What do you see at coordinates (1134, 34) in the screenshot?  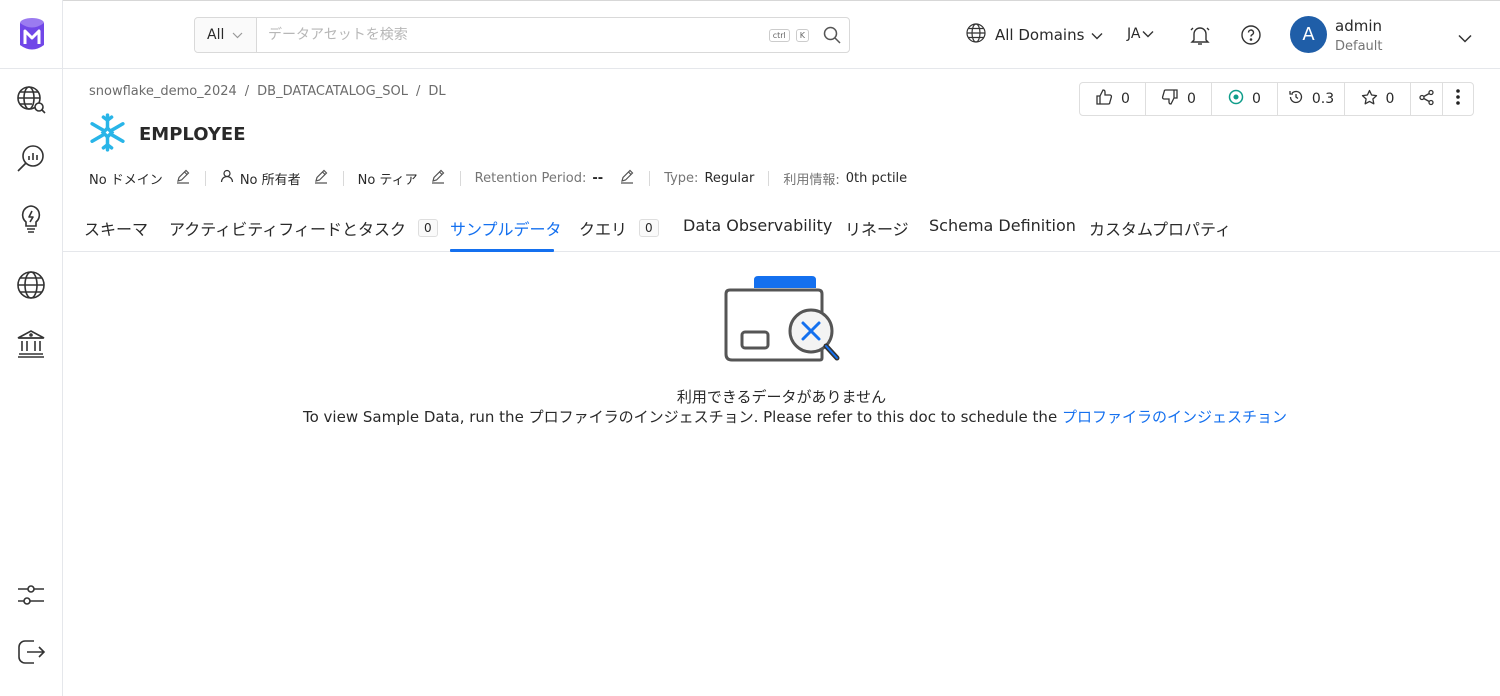 I see `language-label: JA` at bounding box center [1134, 34].